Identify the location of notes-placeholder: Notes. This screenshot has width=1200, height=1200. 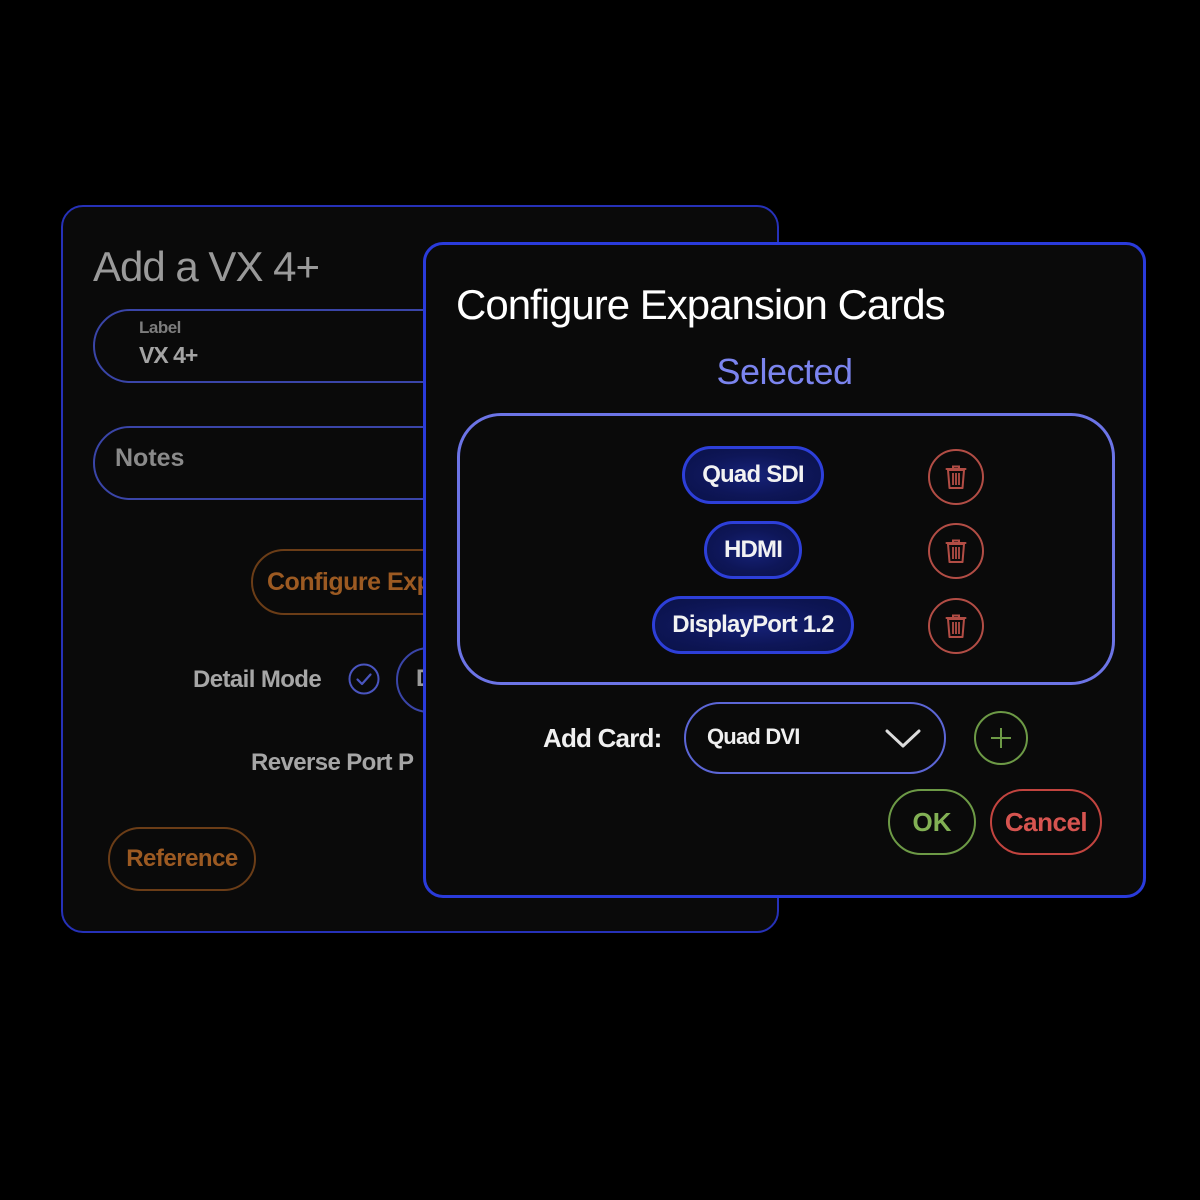
(150, 458).